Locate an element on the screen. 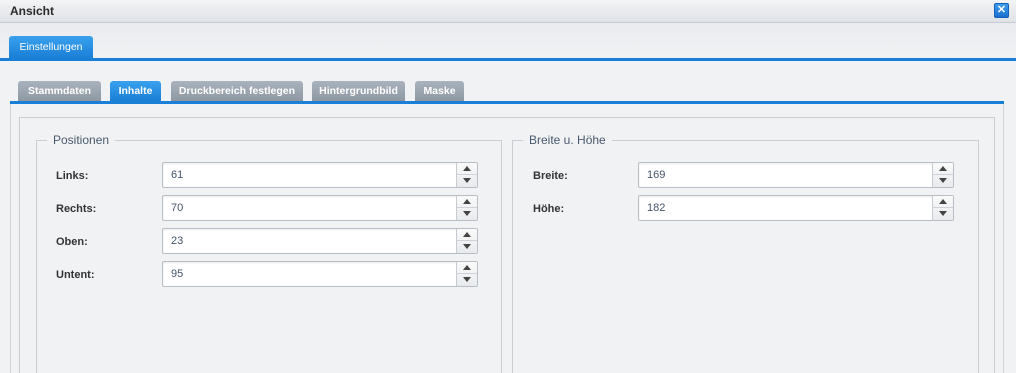 The width and height of the screenshot is (1016, 373). links-increment-icon is located at coordinates (467, 169).